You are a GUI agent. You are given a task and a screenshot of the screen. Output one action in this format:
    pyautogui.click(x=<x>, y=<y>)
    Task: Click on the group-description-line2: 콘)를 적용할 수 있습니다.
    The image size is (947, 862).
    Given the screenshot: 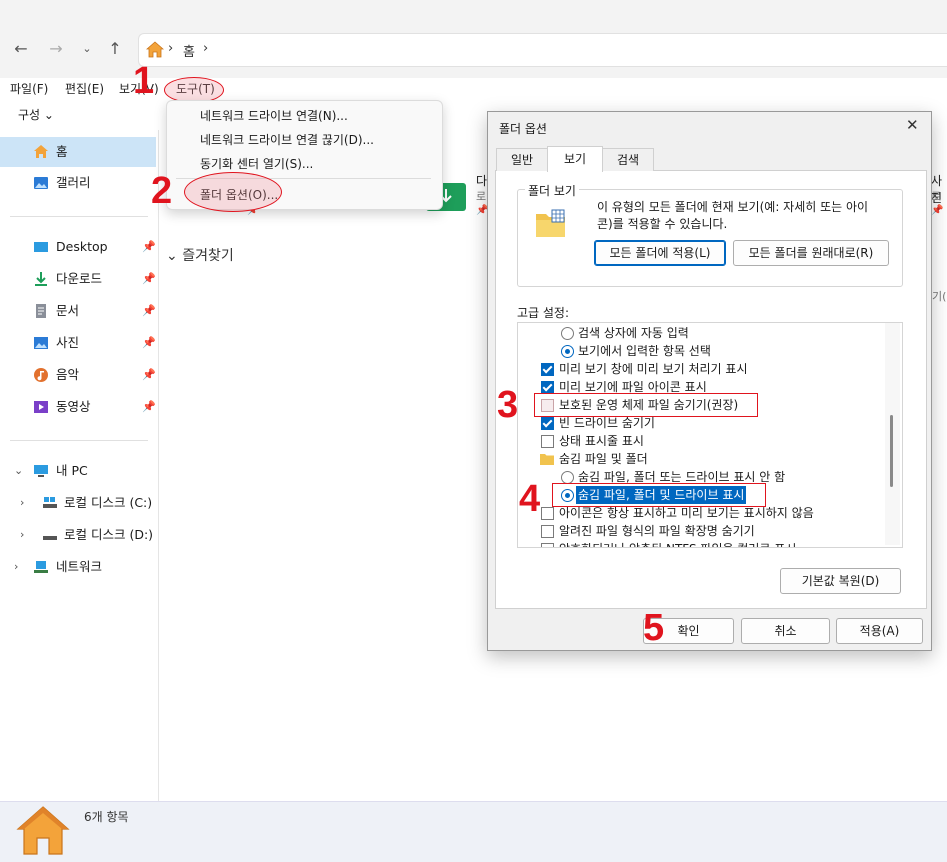 What is the action you would take?
    pyautogui.click(x=662, y=224)
    